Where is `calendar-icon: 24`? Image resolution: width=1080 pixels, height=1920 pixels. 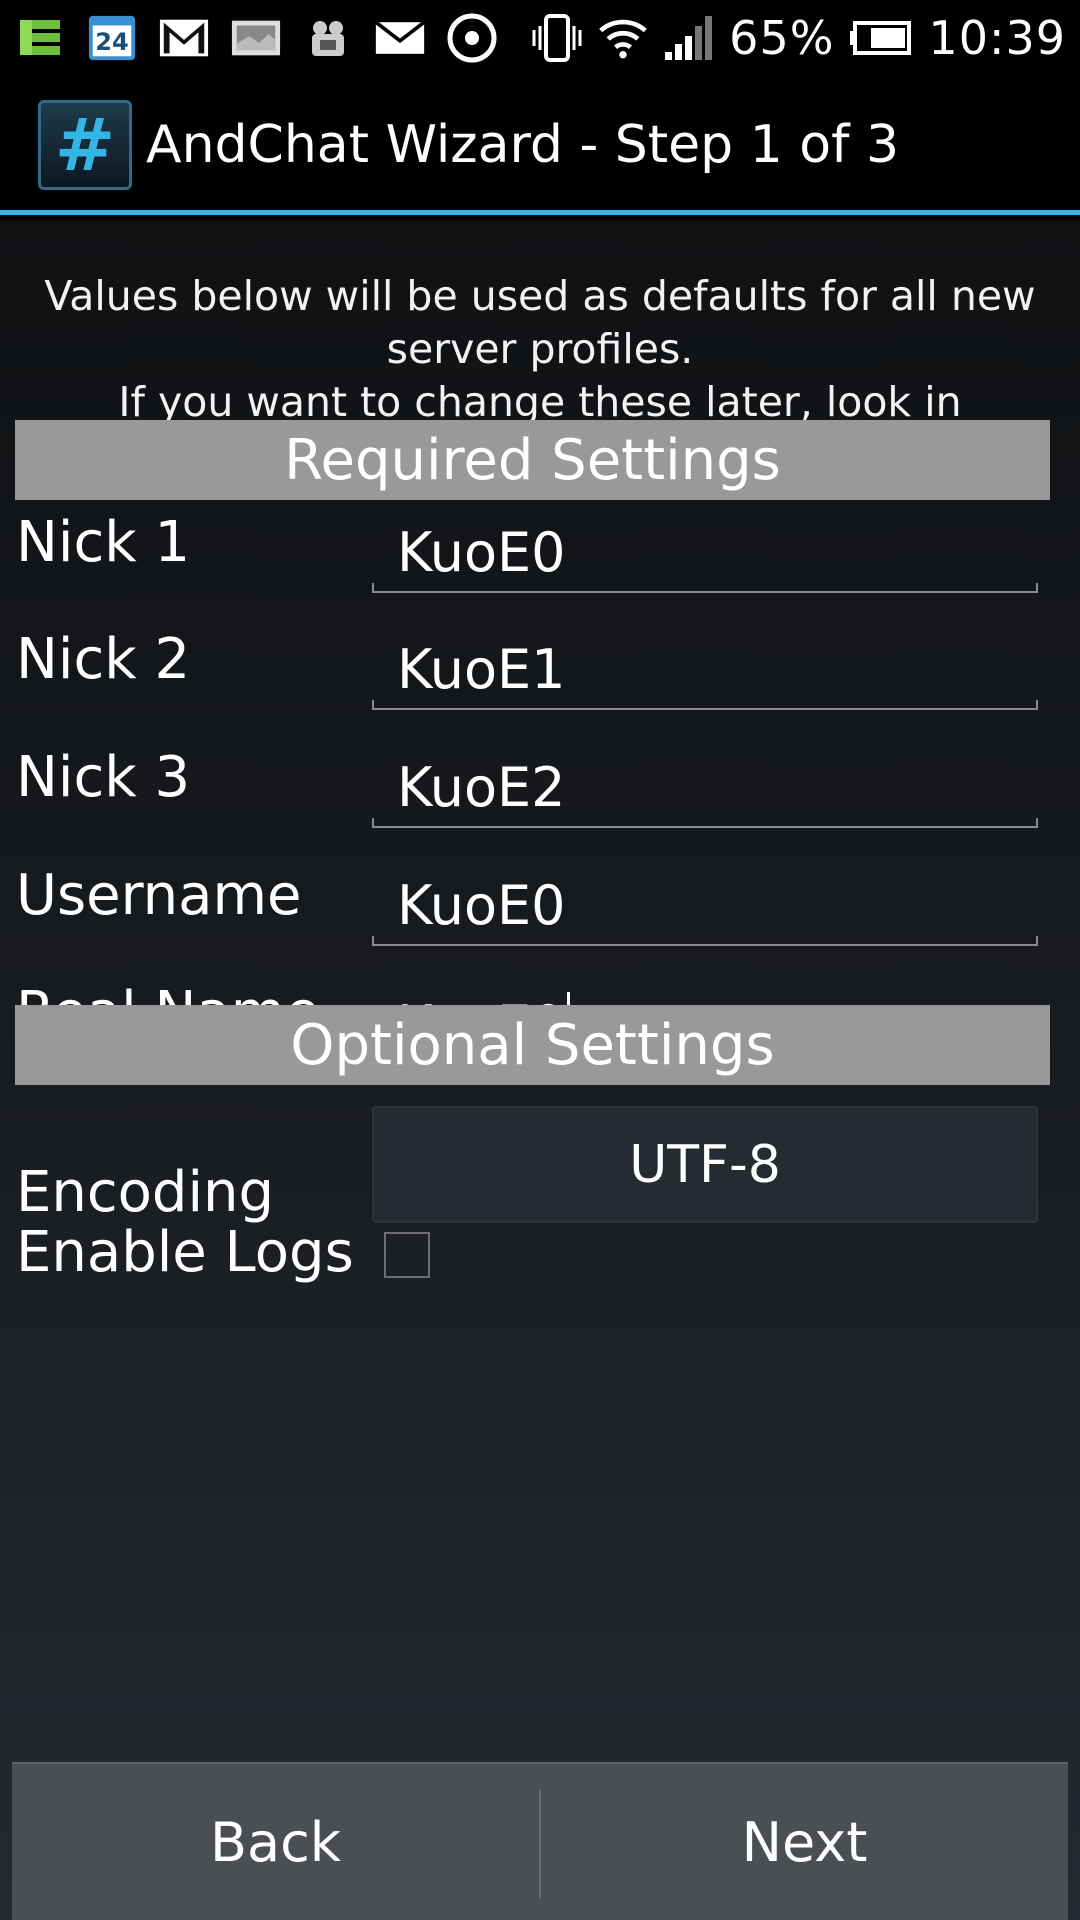
calendar-icon: 24 is located at coordinates (112, 38).